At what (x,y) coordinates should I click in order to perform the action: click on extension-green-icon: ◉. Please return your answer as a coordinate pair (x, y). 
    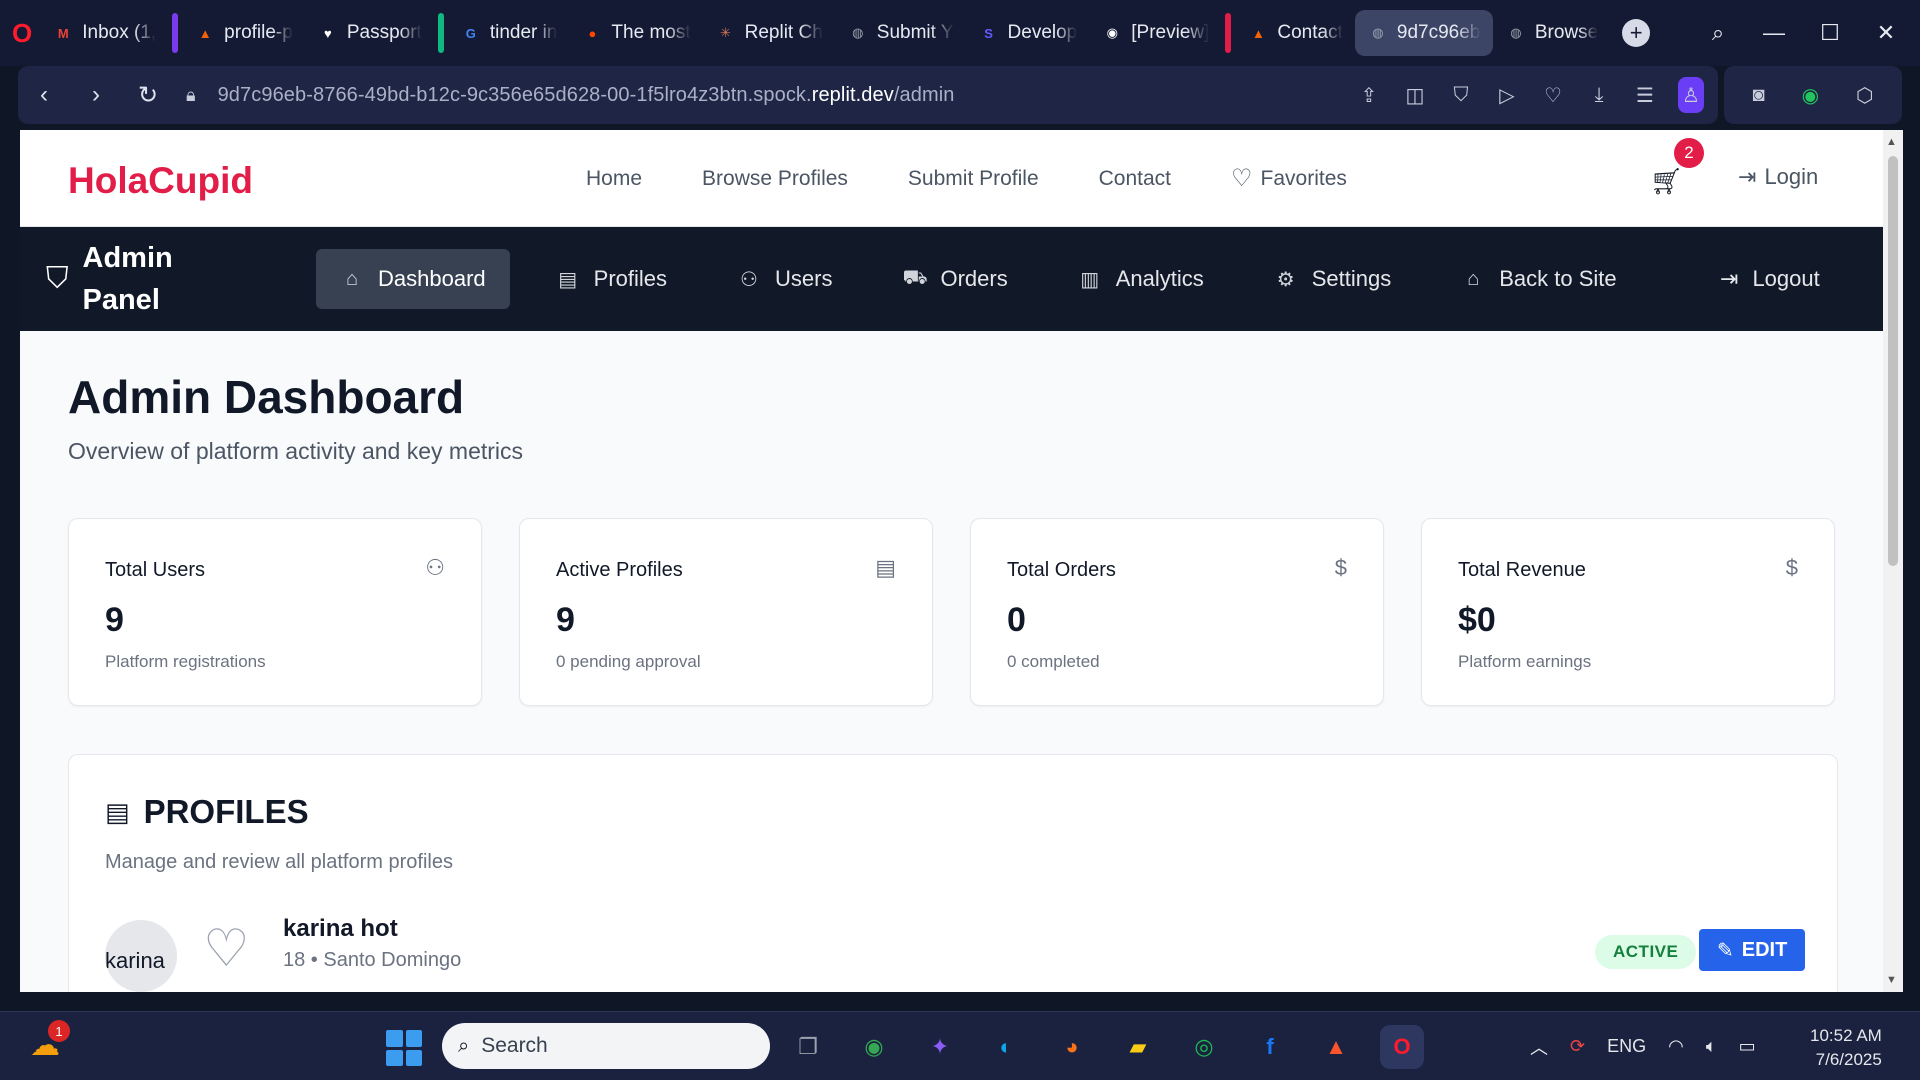
    Looking at the image, I should click on (1810, 95).